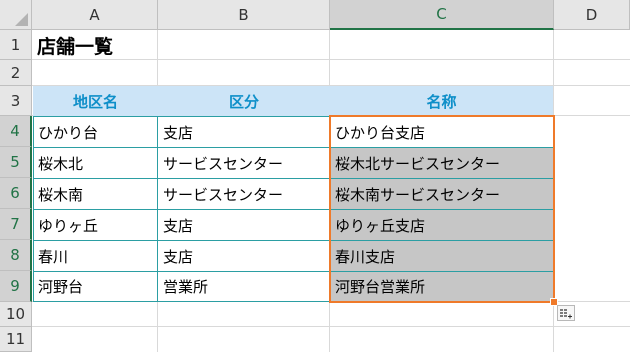  What do you see at coordinates (442, 15) in the screenshot?
I see `column-header-c: C` at bounding box center [442, 15].